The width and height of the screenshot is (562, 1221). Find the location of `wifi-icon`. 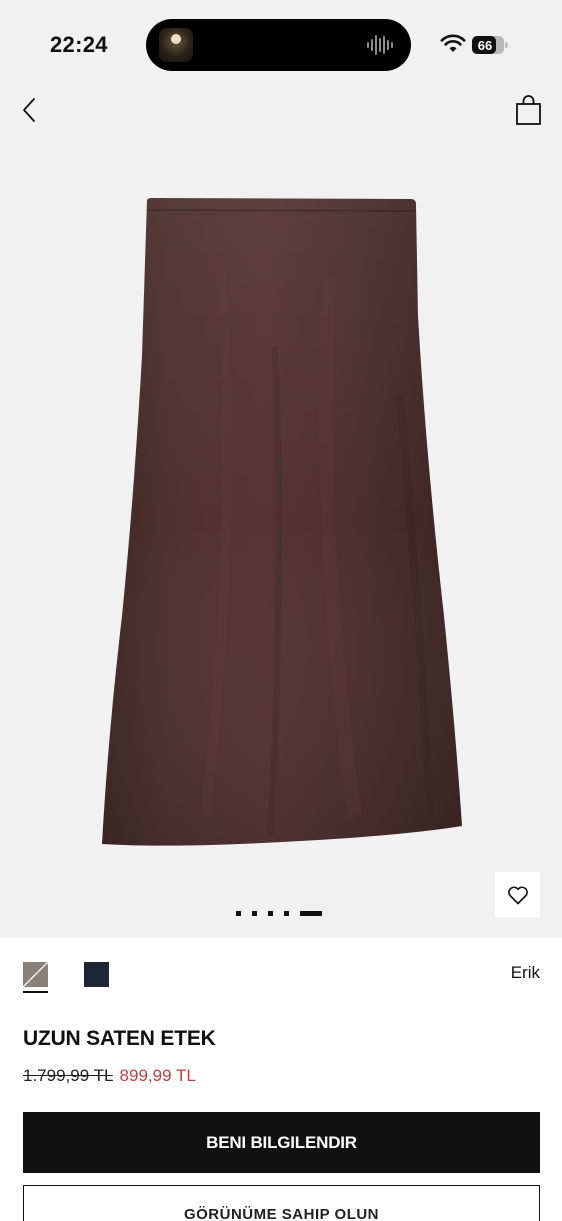

wifi-icon is located at coordinates (453, 43).